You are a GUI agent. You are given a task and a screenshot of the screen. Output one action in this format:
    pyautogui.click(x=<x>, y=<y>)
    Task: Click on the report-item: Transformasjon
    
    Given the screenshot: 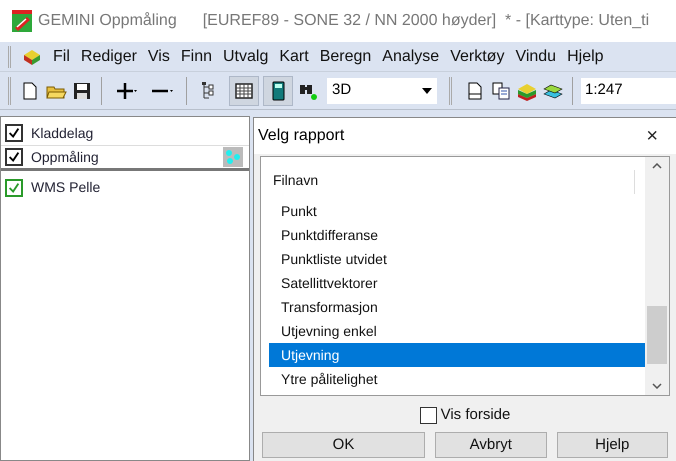 What is the action you would take?
    pyautogui.click(x=457, y=307)
    